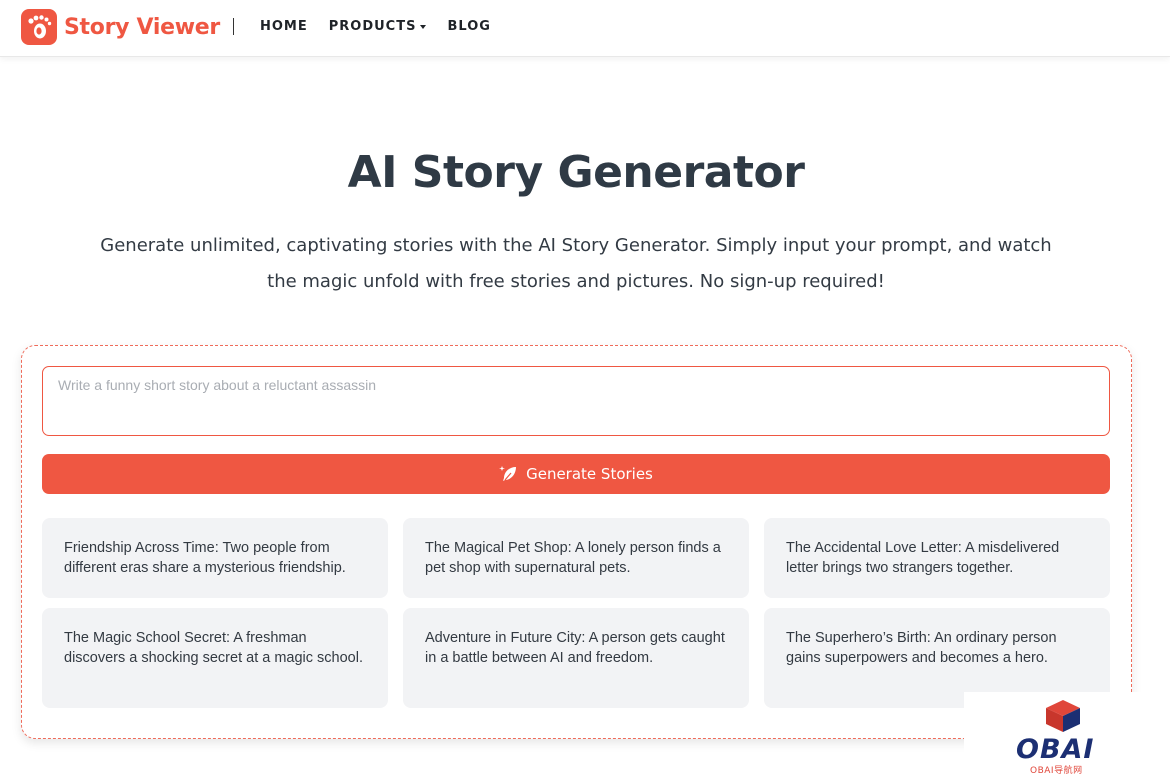  Describe the element at coordinates (1063, 716) in the screenshot. I see `cube-logo-icon` at that location.